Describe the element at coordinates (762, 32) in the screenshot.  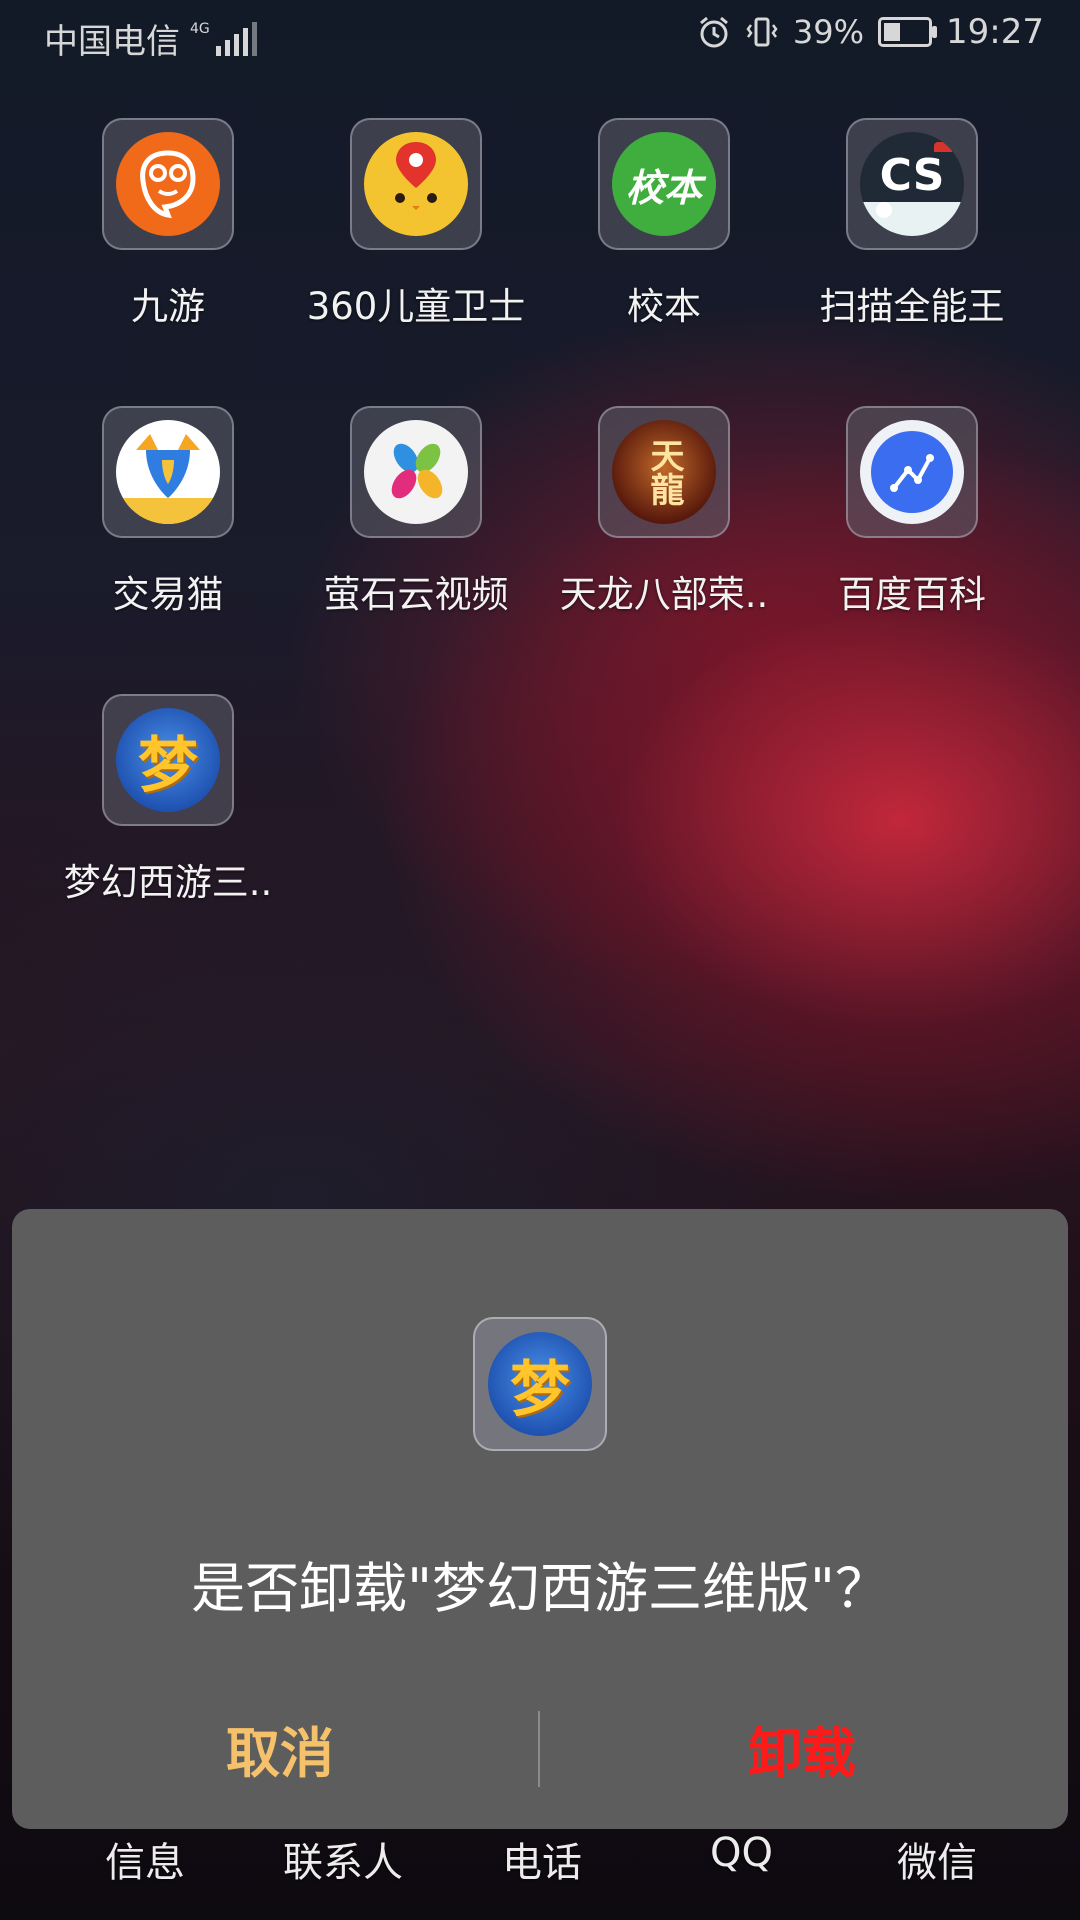
I see `vibrate-icon` at that location.